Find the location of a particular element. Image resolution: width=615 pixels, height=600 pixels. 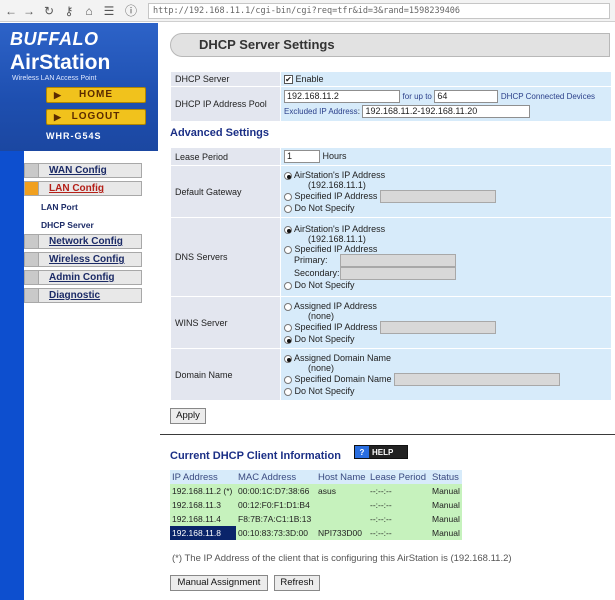

wins-label: WINS Server is located at coordinates (225, 322).